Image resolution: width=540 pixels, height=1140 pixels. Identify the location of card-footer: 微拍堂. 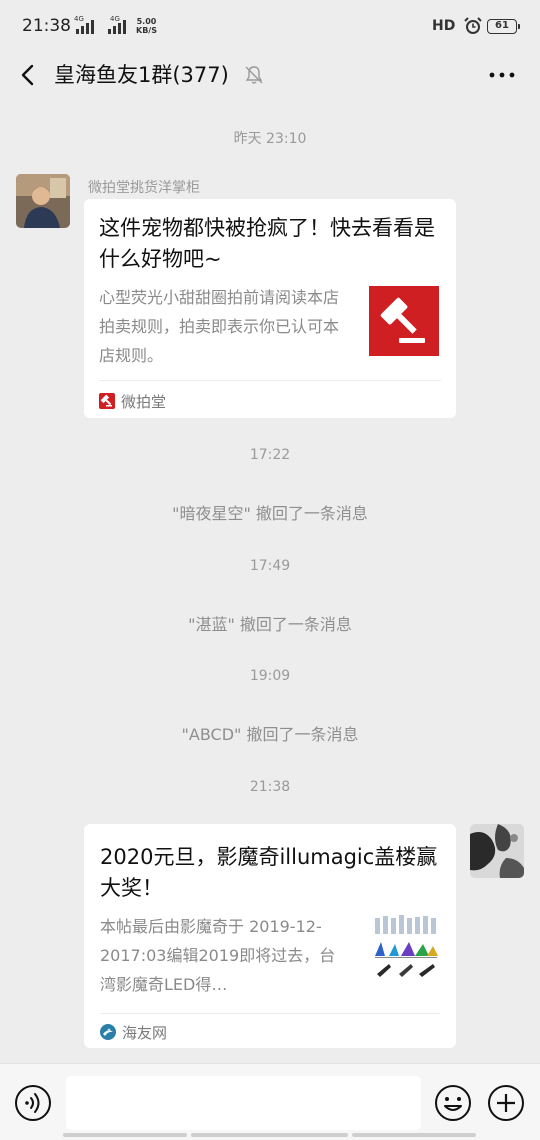
(270, 399).